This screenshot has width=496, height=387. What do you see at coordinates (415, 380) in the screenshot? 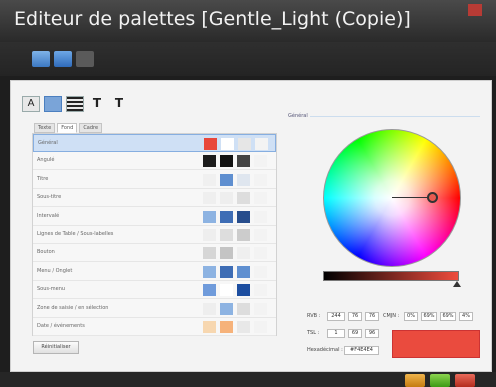
I see `back-icon` at bounding box center [415, 380].